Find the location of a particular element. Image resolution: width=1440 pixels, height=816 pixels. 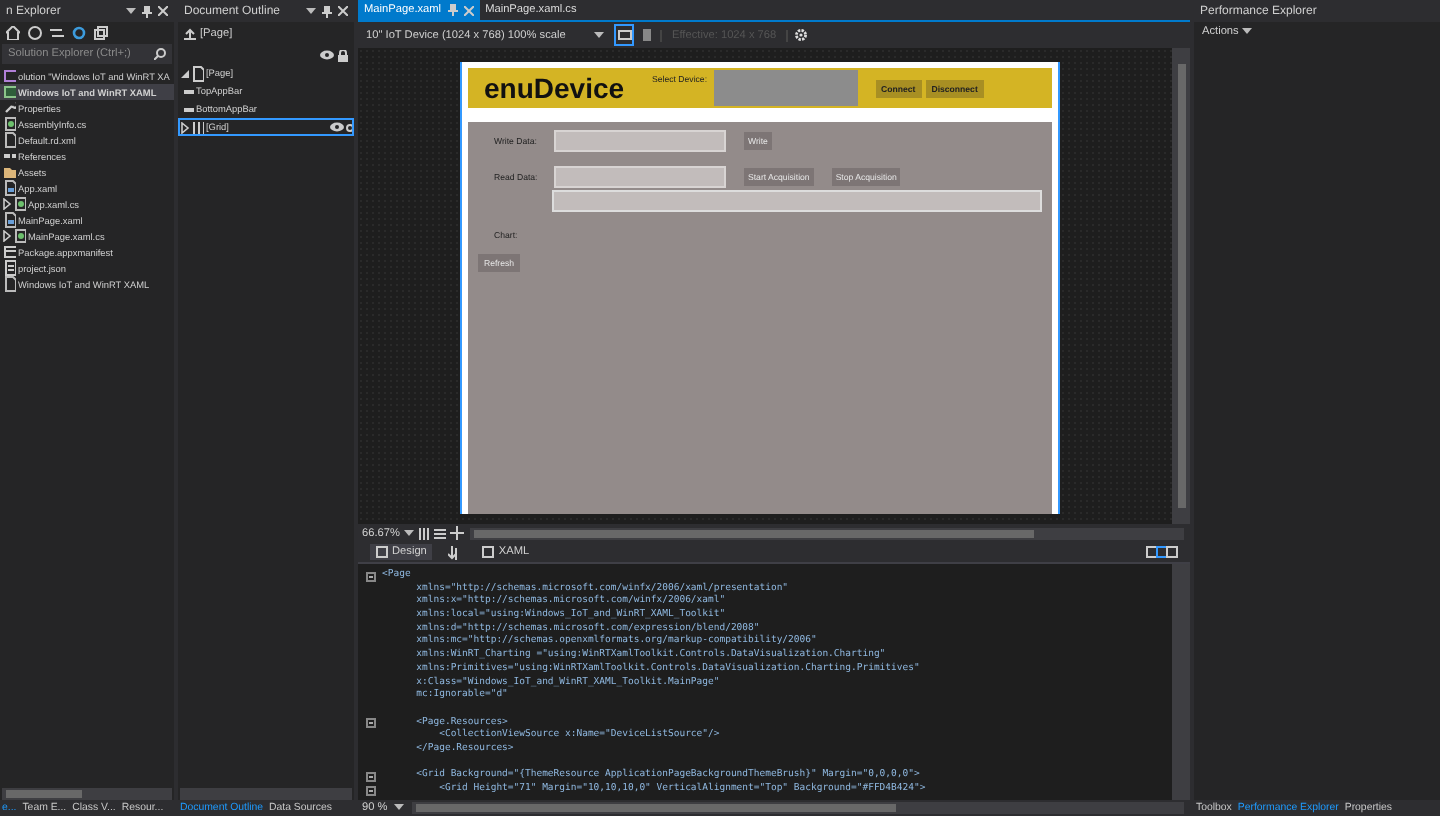

swap-icon is located at coordinates (454, 552).